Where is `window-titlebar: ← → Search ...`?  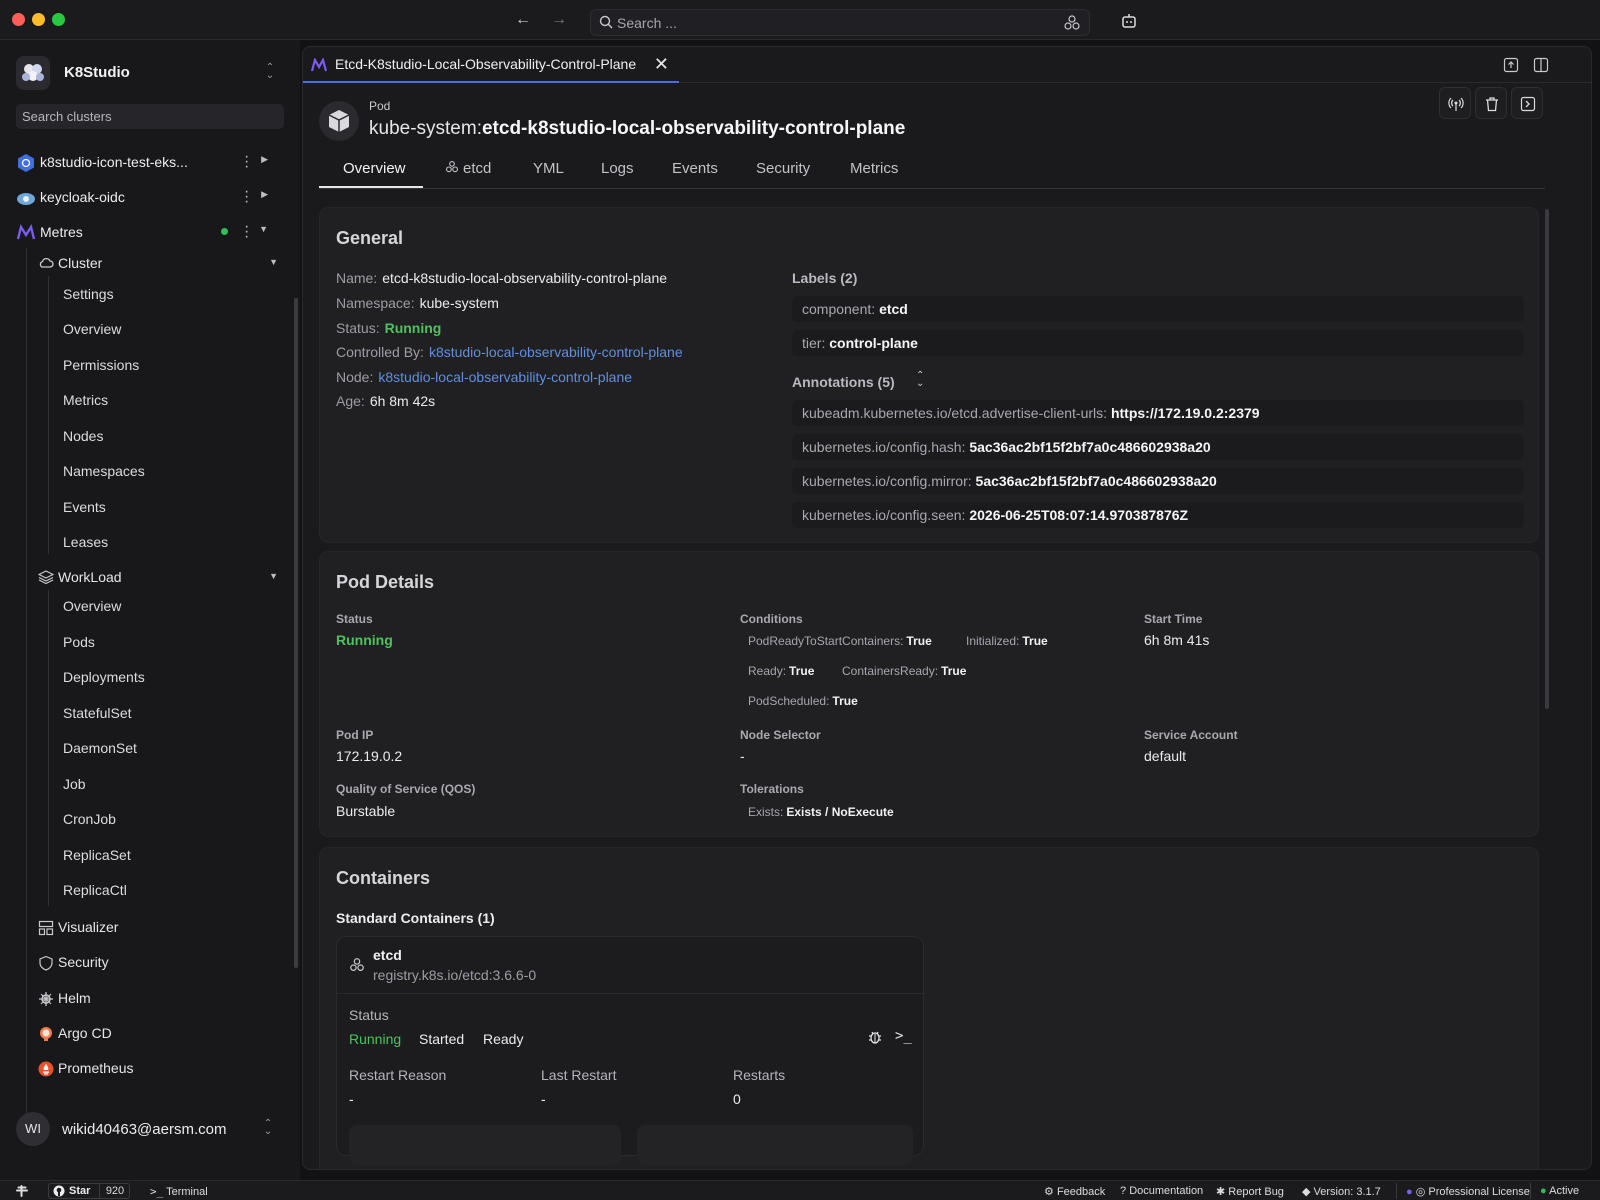
window-titlebar: ← → Search ... is located at coordinates (800, 20).